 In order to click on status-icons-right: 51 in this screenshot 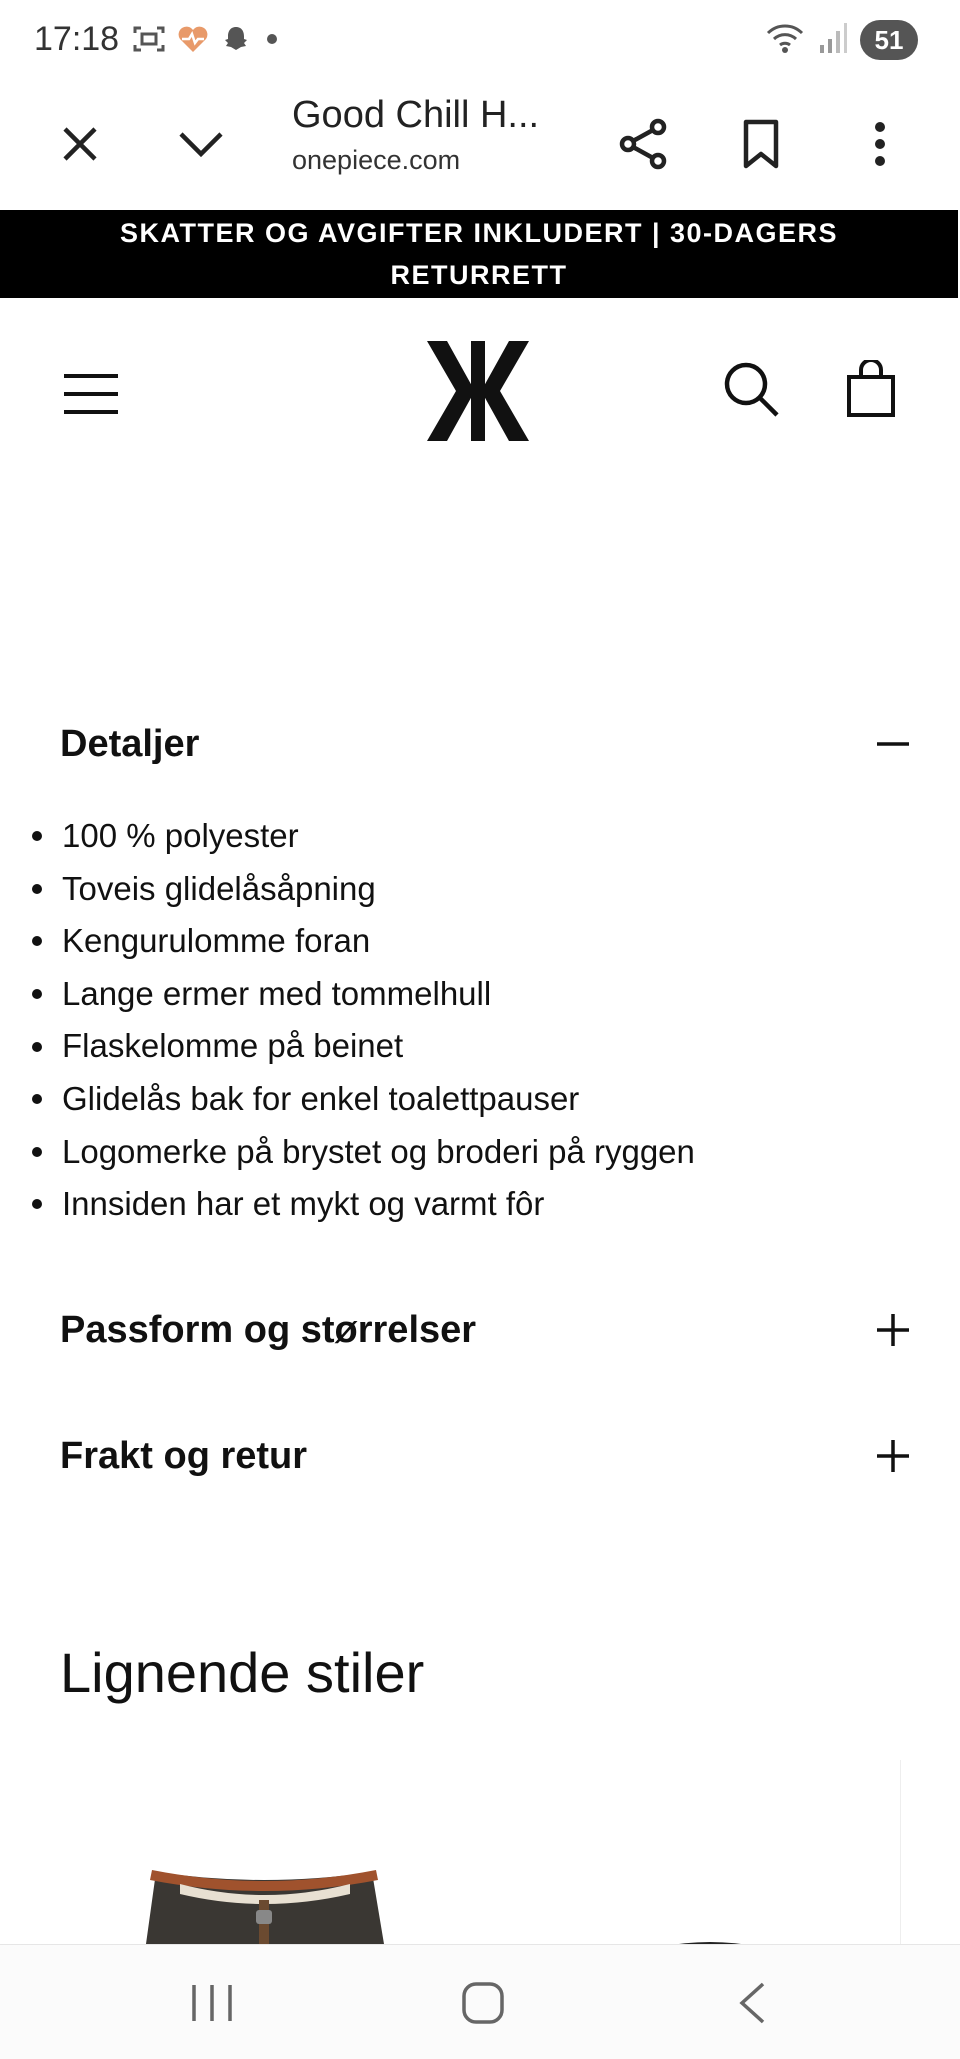, I will do `click(841, 40)`.